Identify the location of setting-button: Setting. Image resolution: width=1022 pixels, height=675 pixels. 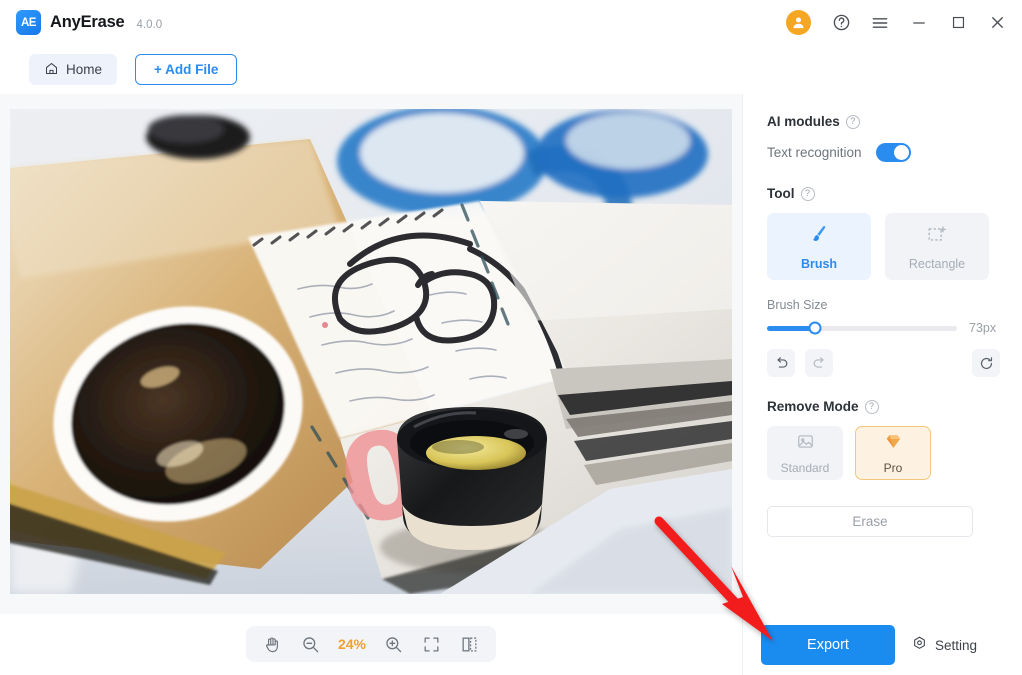
(944, 645).